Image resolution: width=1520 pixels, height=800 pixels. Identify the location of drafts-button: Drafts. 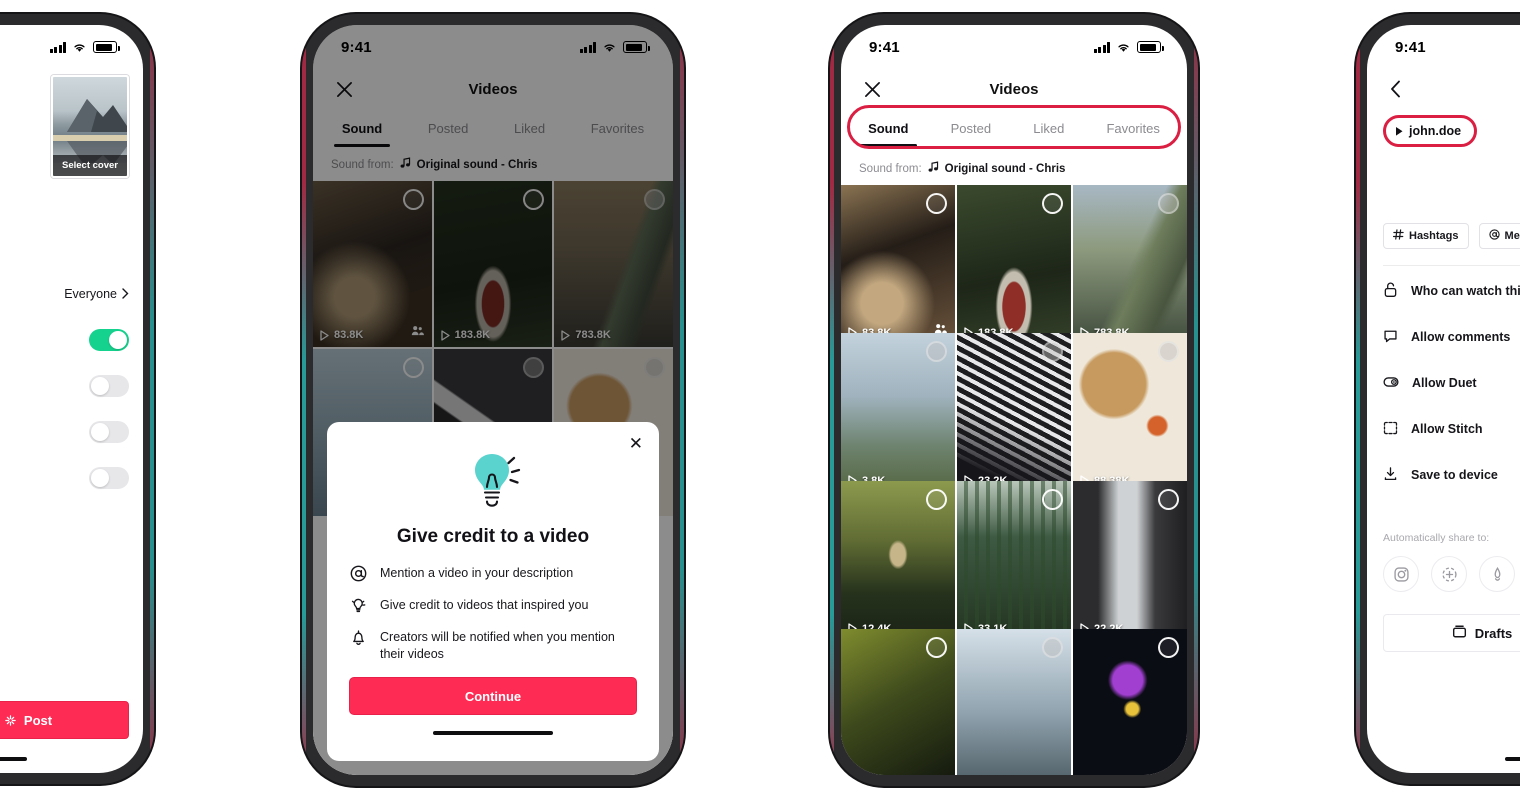
(1451, 633).